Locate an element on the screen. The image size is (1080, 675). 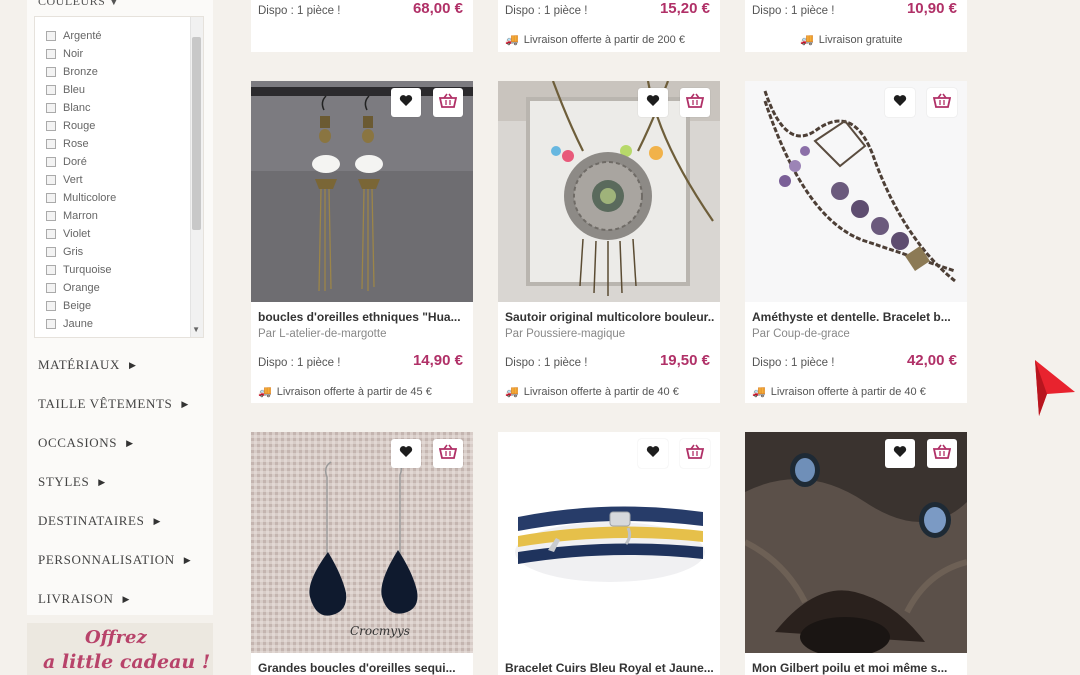
color-option: Bleu is located at coordinates (65, 90).